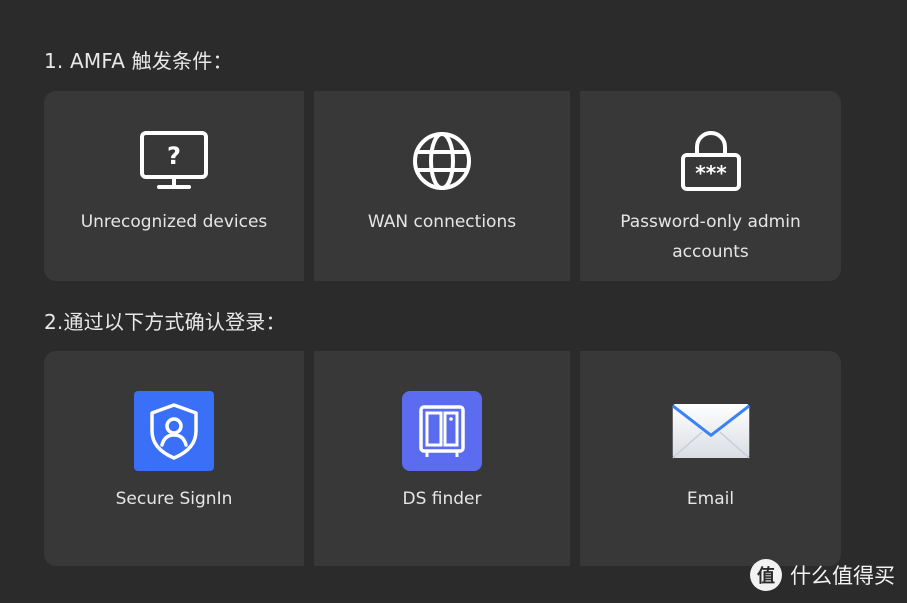 This screenshot has width=907, height=603. I want to click on condition-card-unrecognized-devices: ? Unrecognized devices, so click(174, 186).